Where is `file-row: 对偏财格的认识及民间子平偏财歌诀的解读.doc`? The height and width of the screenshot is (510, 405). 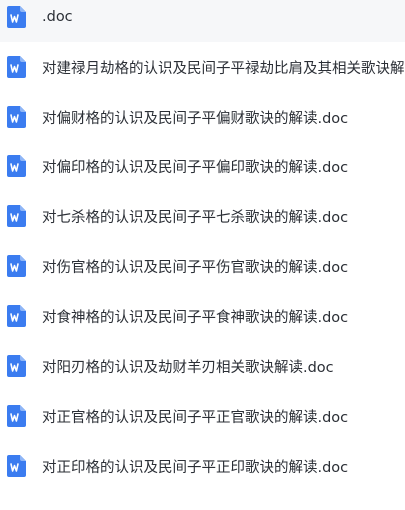 file-row: 对偏财格的认识及民间子平偏财歌诀的解读.doc is located at coordinates (202, 117).